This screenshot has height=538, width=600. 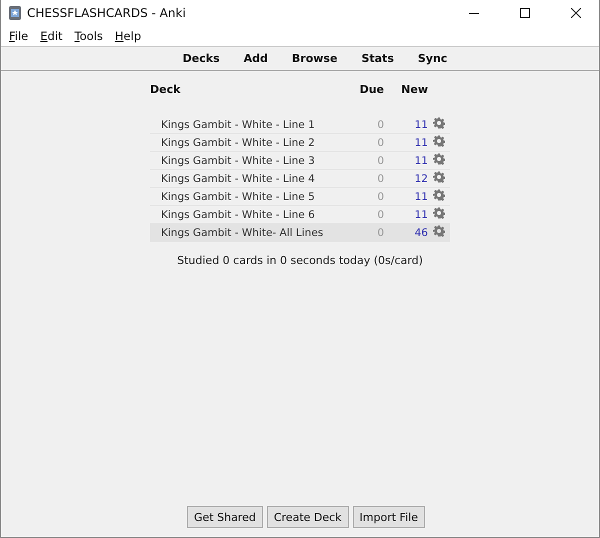 I want to click on maximize-icon, so click(x=525, y=13).